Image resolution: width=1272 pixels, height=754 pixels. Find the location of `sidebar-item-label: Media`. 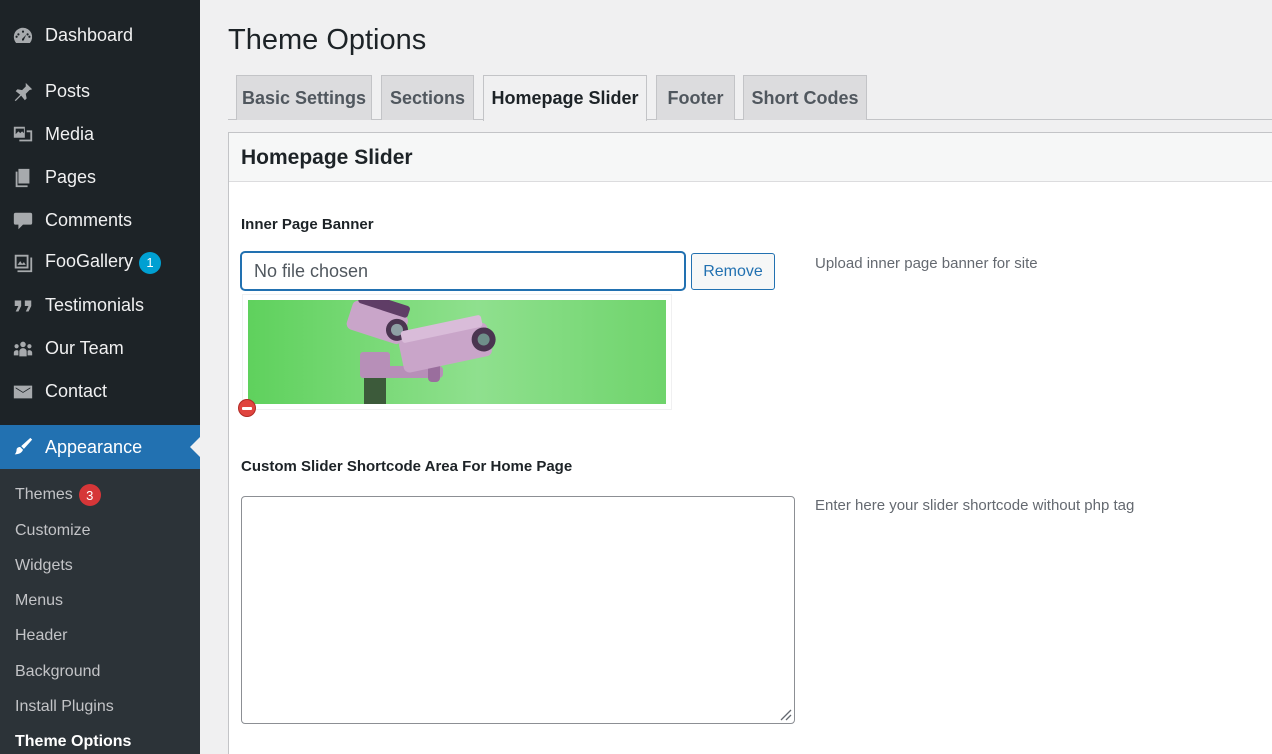

sidebar-item-label: Media is located at coordinates (70, 134).